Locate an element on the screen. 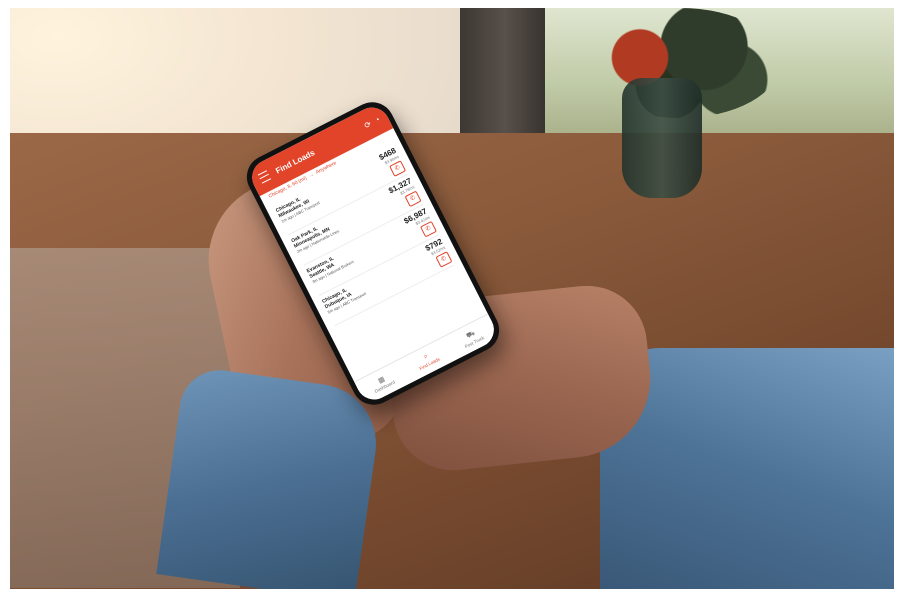 The width and height of the screenshot is (908, 594). menu-icon is located at coordinates (264, 177).